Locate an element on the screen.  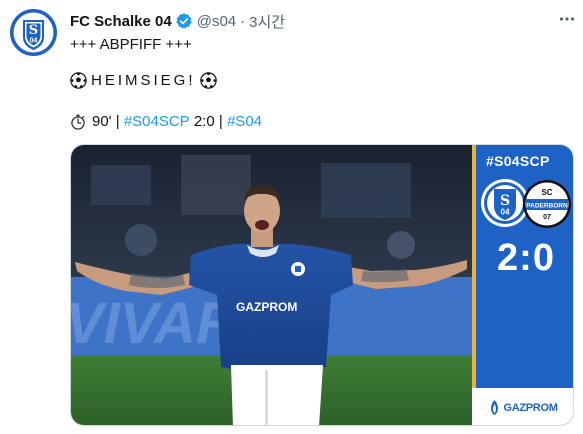
handle: @s04 is located at coordinates (216, 21).